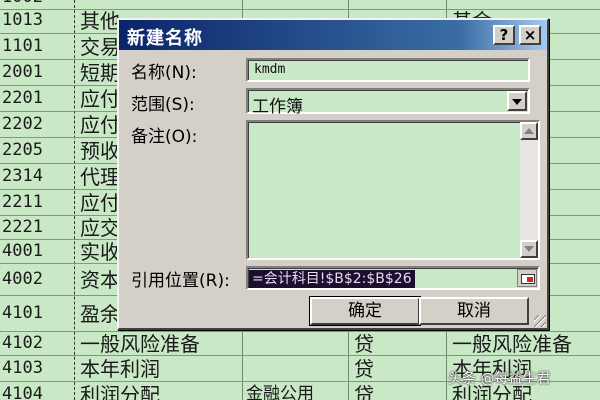 This screenshot has height=400, width=600. I want to click on help-button: ?, so click(504, 35).